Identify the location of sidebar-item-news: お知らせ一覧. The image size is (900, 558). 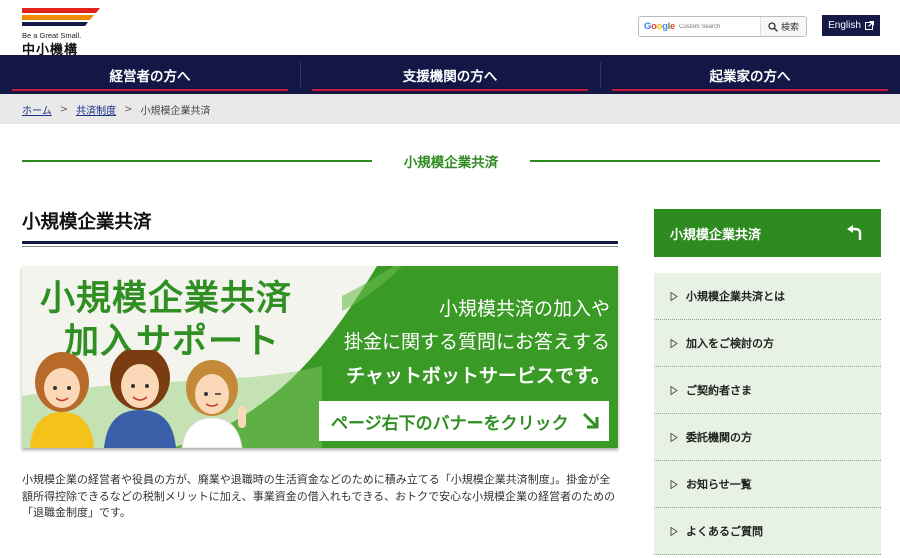
(767, 484).